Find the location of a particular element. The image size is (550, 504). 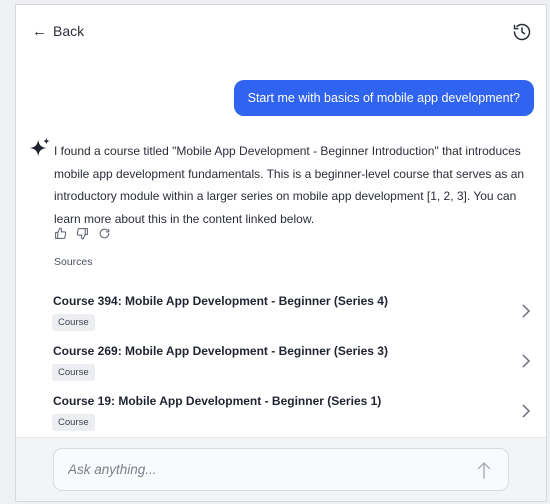

ask-input is located at coordinates (258, 469).